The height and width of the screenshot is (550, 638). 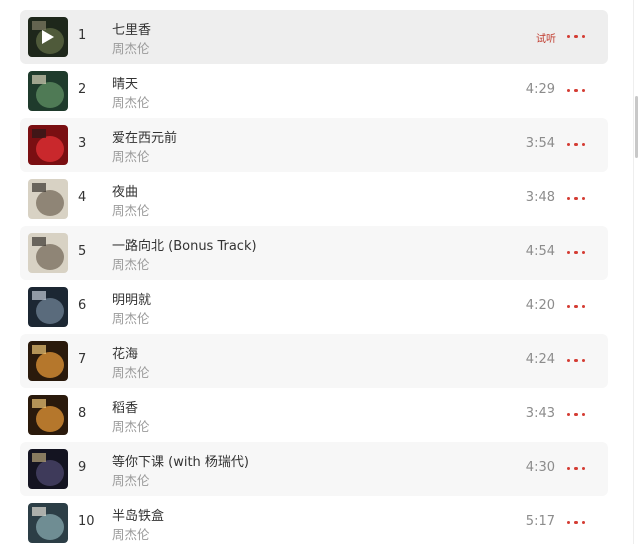 I want to click on track-title: 晴天, so click(x=125, y=82).